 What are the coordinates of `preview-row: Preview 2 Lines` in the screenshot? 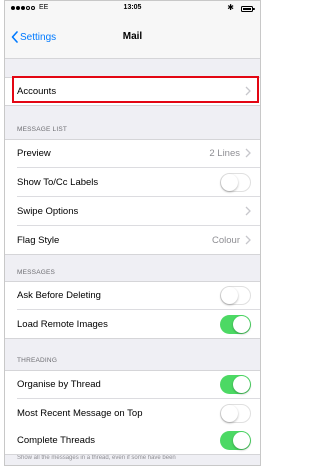 It's located at (132, 153).